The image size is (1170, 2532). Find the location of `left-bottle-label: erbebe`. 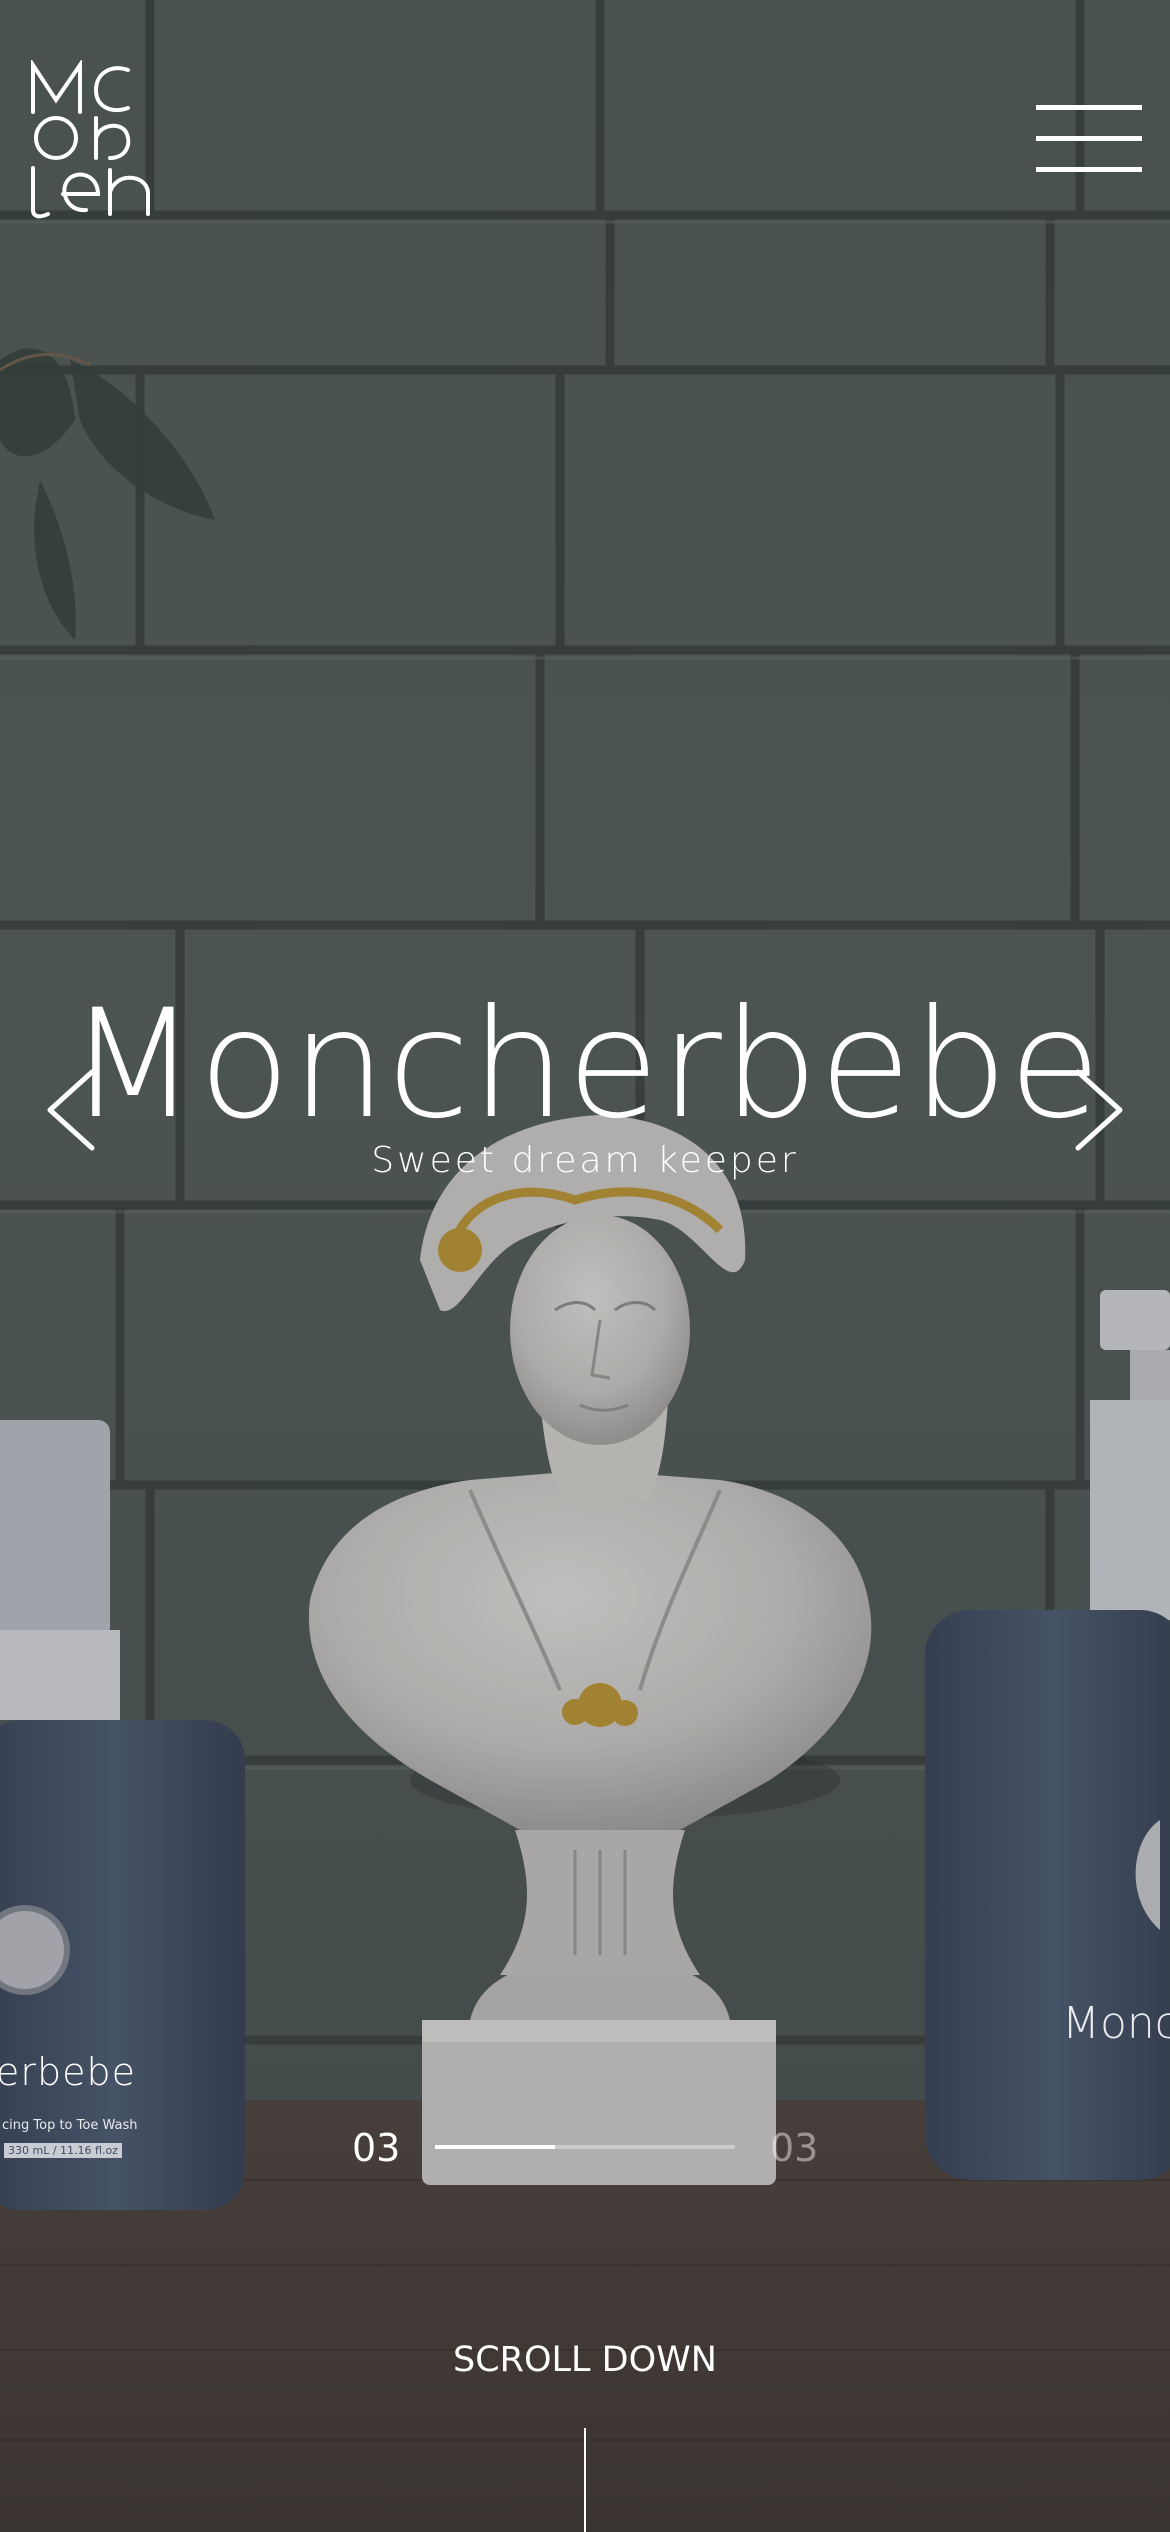

left-bottle-label: erbebe is located at coordinates (68, 2072).